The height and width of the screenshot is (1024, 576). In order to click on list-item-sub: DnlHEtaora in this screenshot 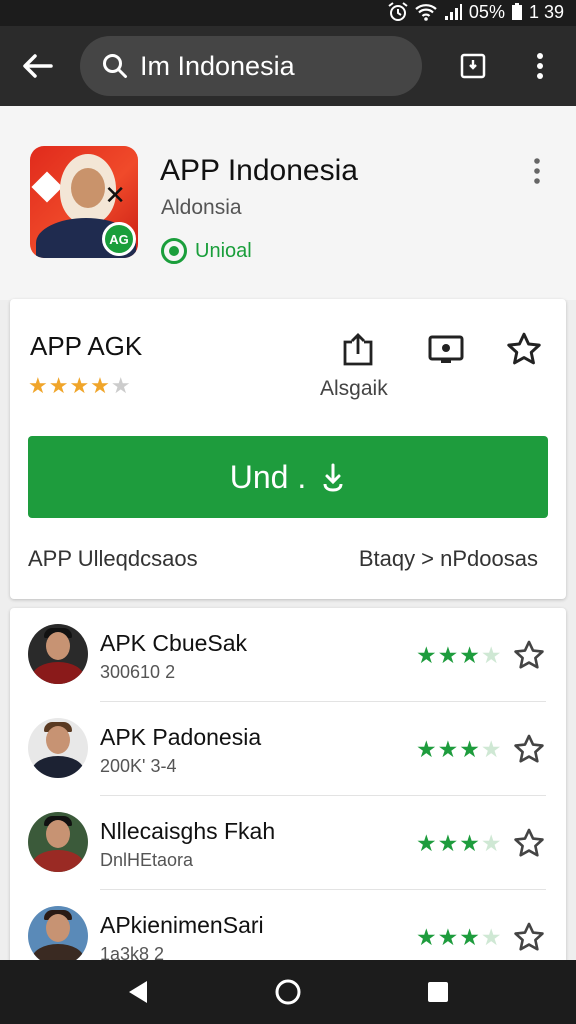, I will do `click(147, 860)`.